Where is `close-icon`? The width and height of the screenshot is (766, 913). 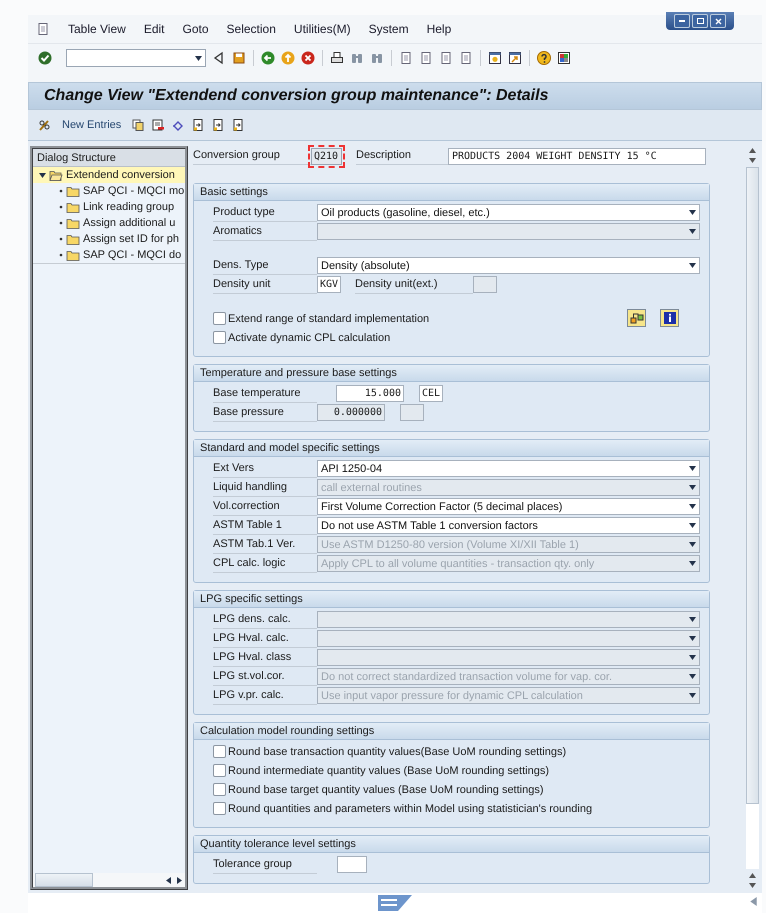
close-icon is located at coordinates (718, 21).